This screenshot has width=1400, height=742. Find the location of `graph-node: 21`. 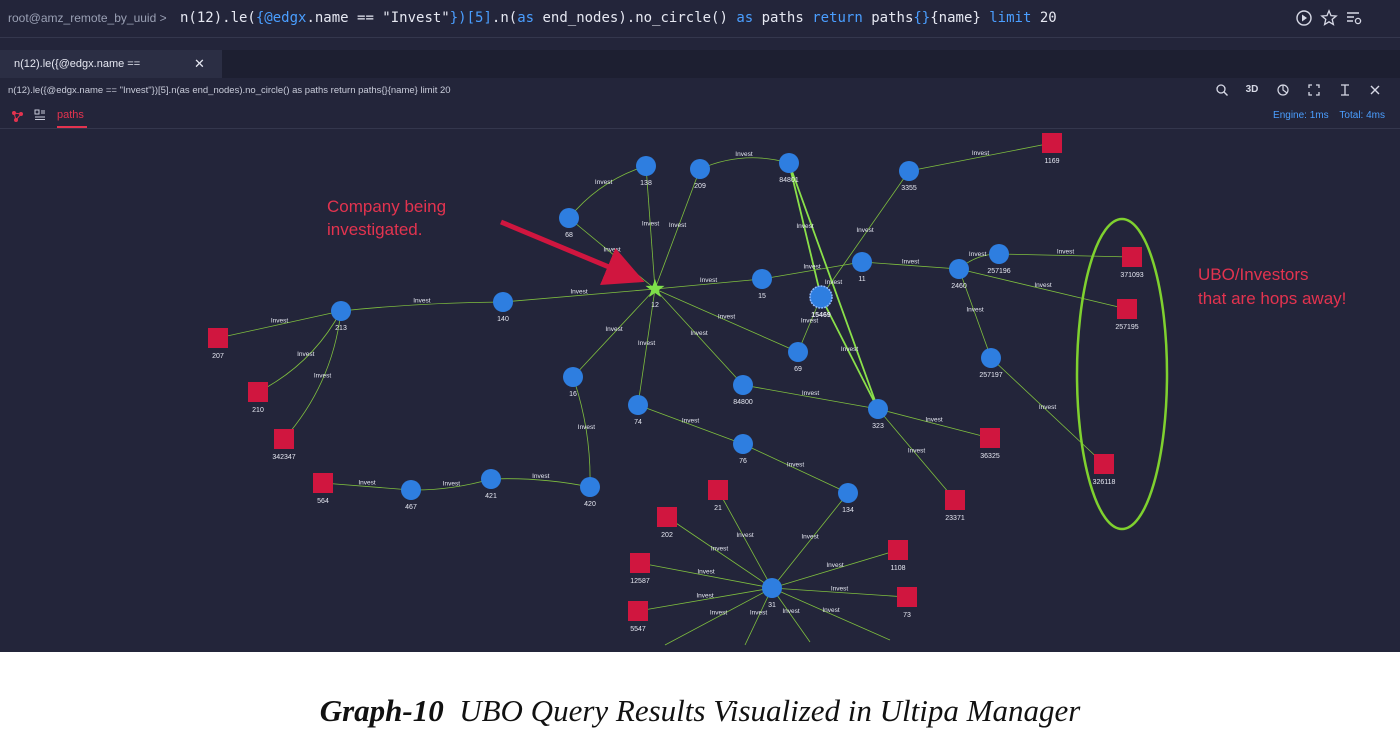

graph-node: 21 is located at coordinates (718, 496).